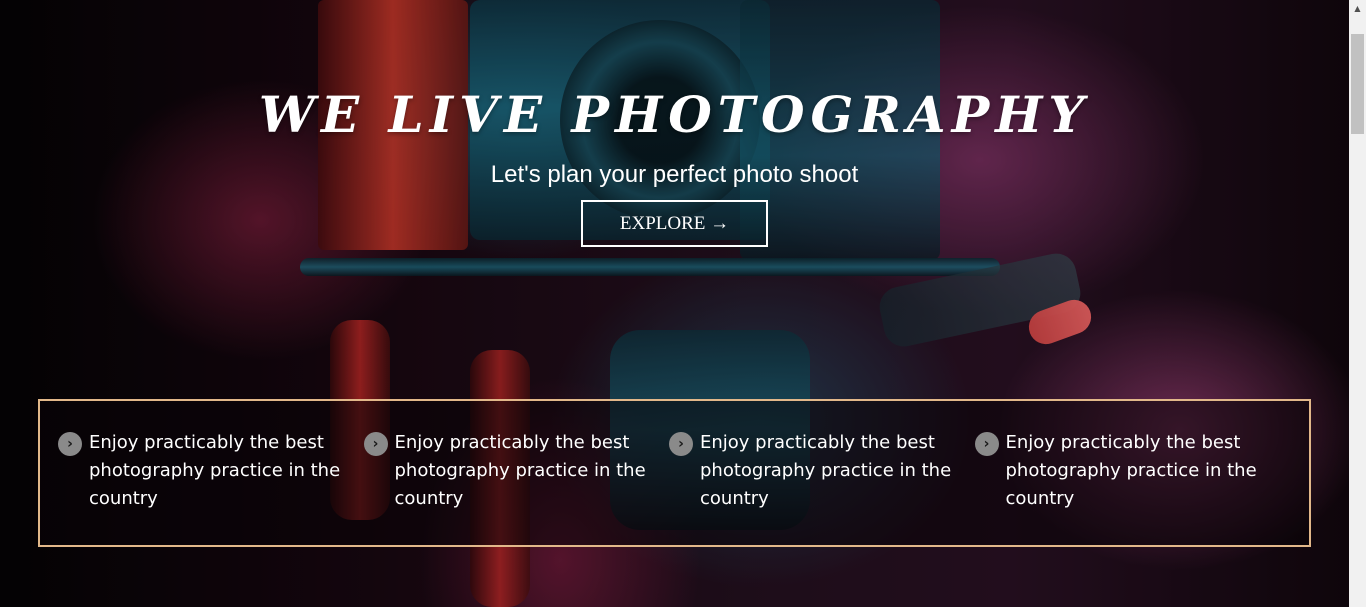  What do you see at coordinates (1357, 84) in the screenshot?
I see `scrollbar-thumb` at bounding box center [1357, 84].